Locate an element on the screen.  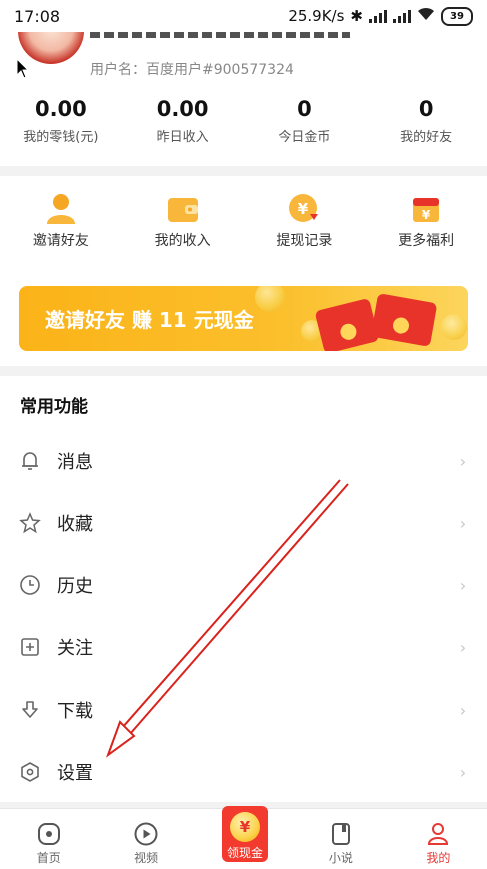
bell-icon is located at coordinates (30, 461).